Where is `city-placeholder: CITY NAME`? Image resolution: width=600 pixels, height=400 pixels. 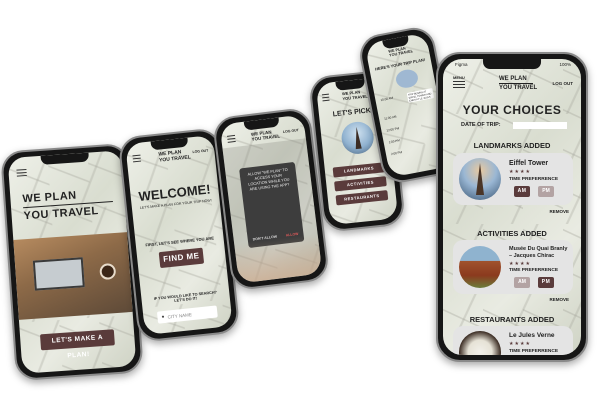
city-placeholder: CITY NAME is located at coordinates (180, 315).